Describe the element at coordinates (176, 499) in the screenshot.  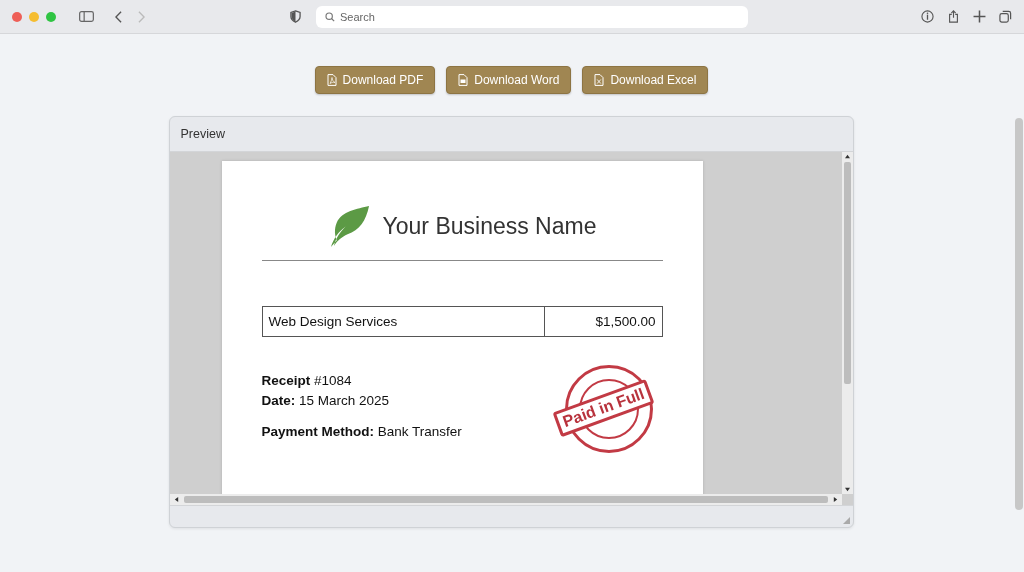
I see `scroll-left-icon` at that location.